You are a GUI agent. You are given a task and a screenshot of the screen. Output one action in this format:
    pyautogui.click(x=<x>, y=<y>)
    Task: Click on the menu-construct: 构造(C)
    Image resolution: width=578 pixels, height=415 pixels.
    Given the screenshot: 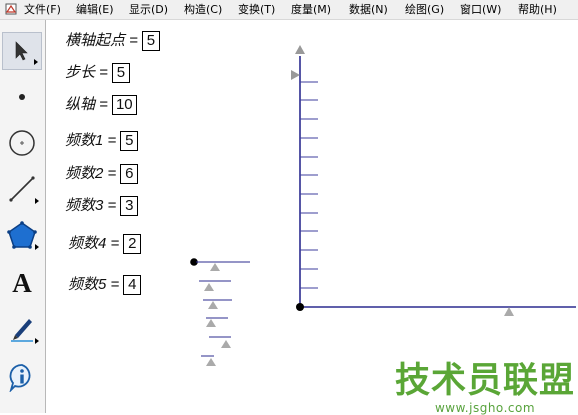 What is the action you would take?
    pyautogui.click(x=203, y=9)
    